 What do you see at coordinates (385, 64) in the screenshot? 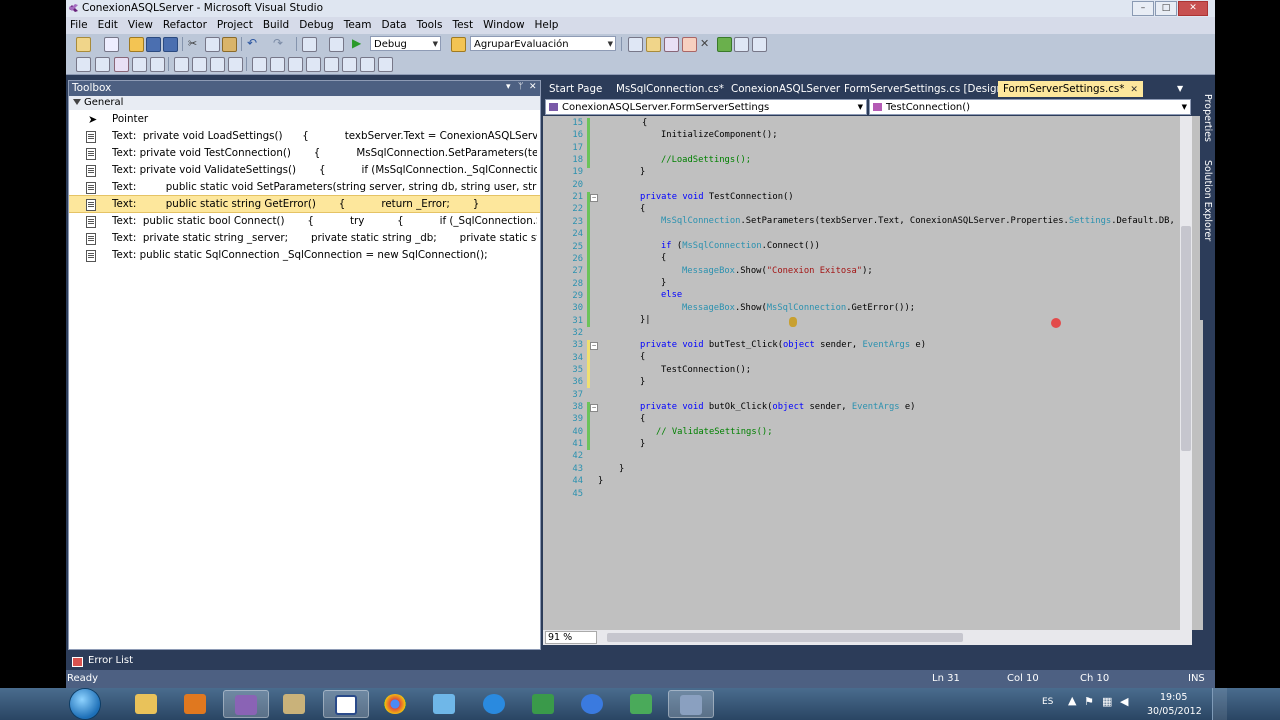
I see `clear-bookmarks-icon` at bounding box center [385, 64].